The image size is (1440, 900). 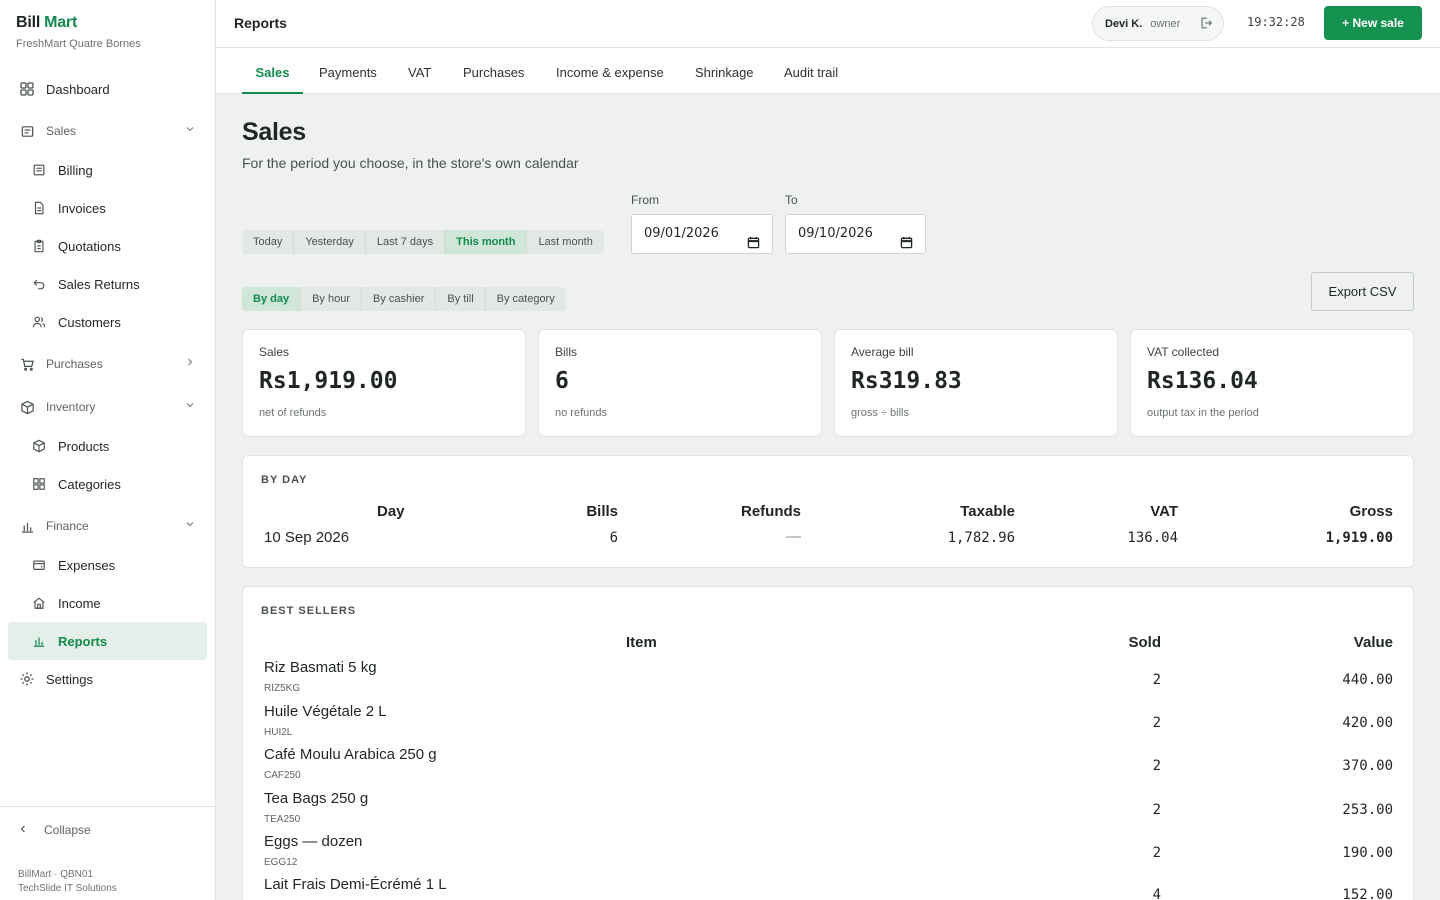 I want to click on sidebar-item-settings: Settings, so click(x=107, y=679).